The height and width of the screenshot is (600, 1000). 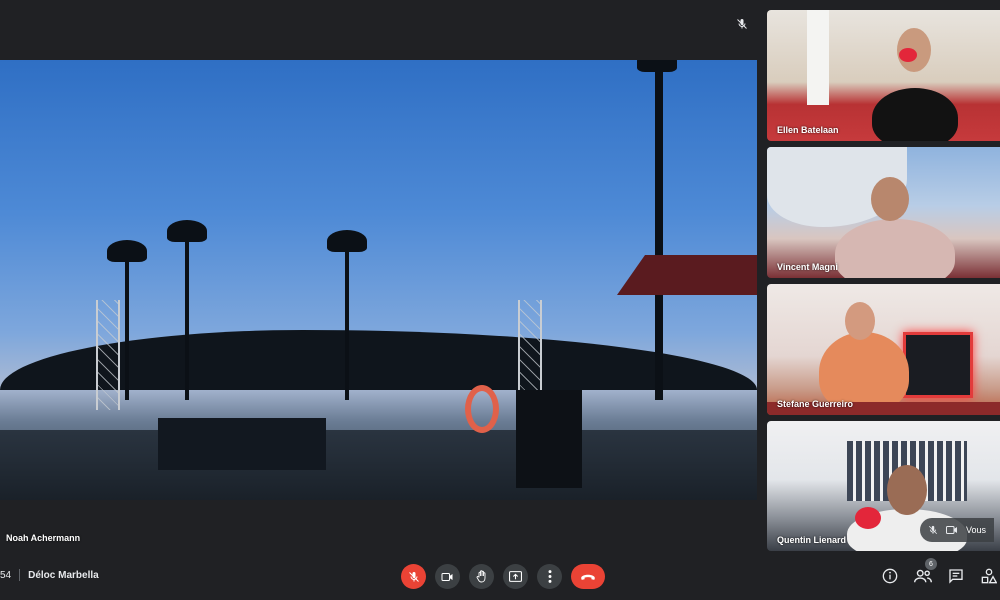 I want to click on more-vert-icon, so click(x=550, y=576).